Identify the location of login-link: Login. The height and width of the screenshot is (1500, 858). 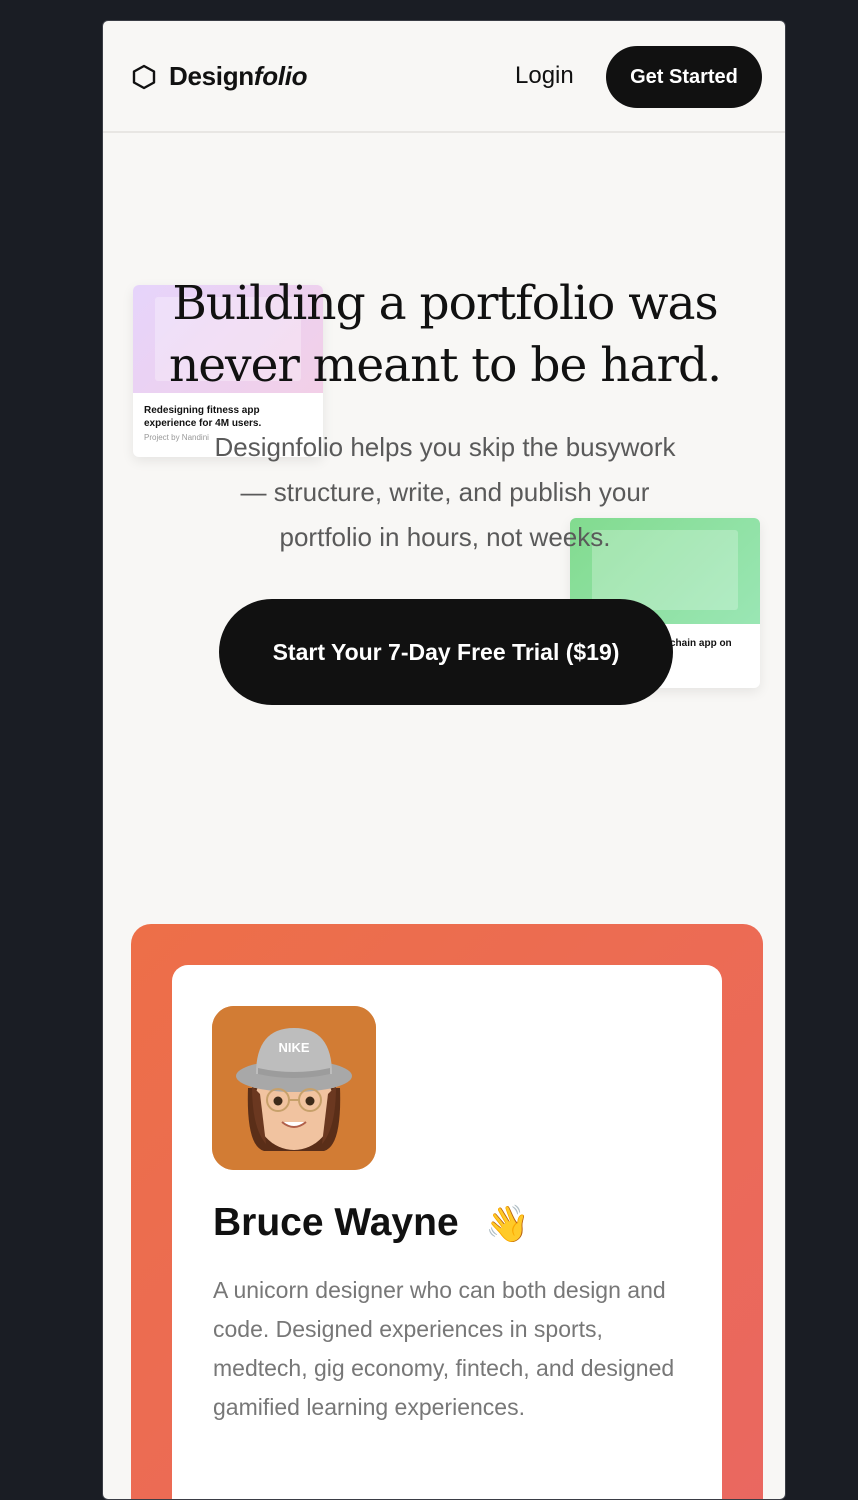
(544, 76).